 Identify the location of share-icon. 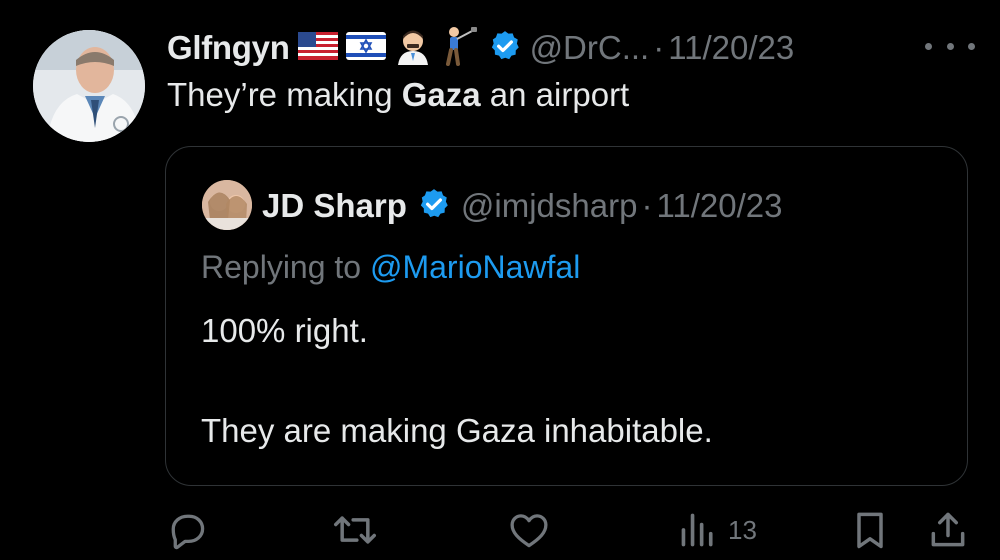
(948, 529).